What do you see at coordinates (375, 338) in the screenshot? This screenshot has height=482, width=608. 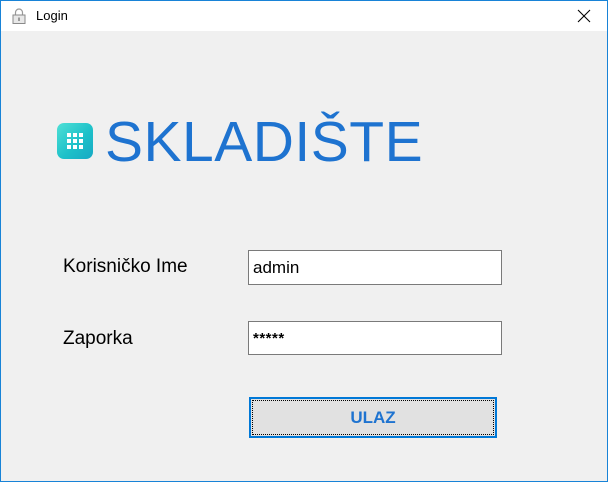 I see `password-field` at bounding box center [375, 338].